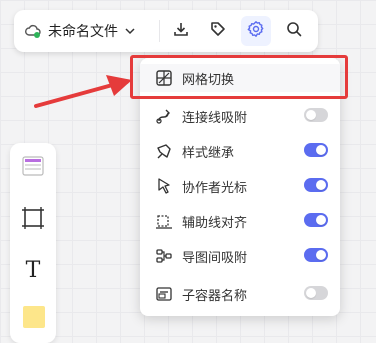 The width and height of the screenshot is (376, 343). I want to click on tag-icon, so click(218, 31).